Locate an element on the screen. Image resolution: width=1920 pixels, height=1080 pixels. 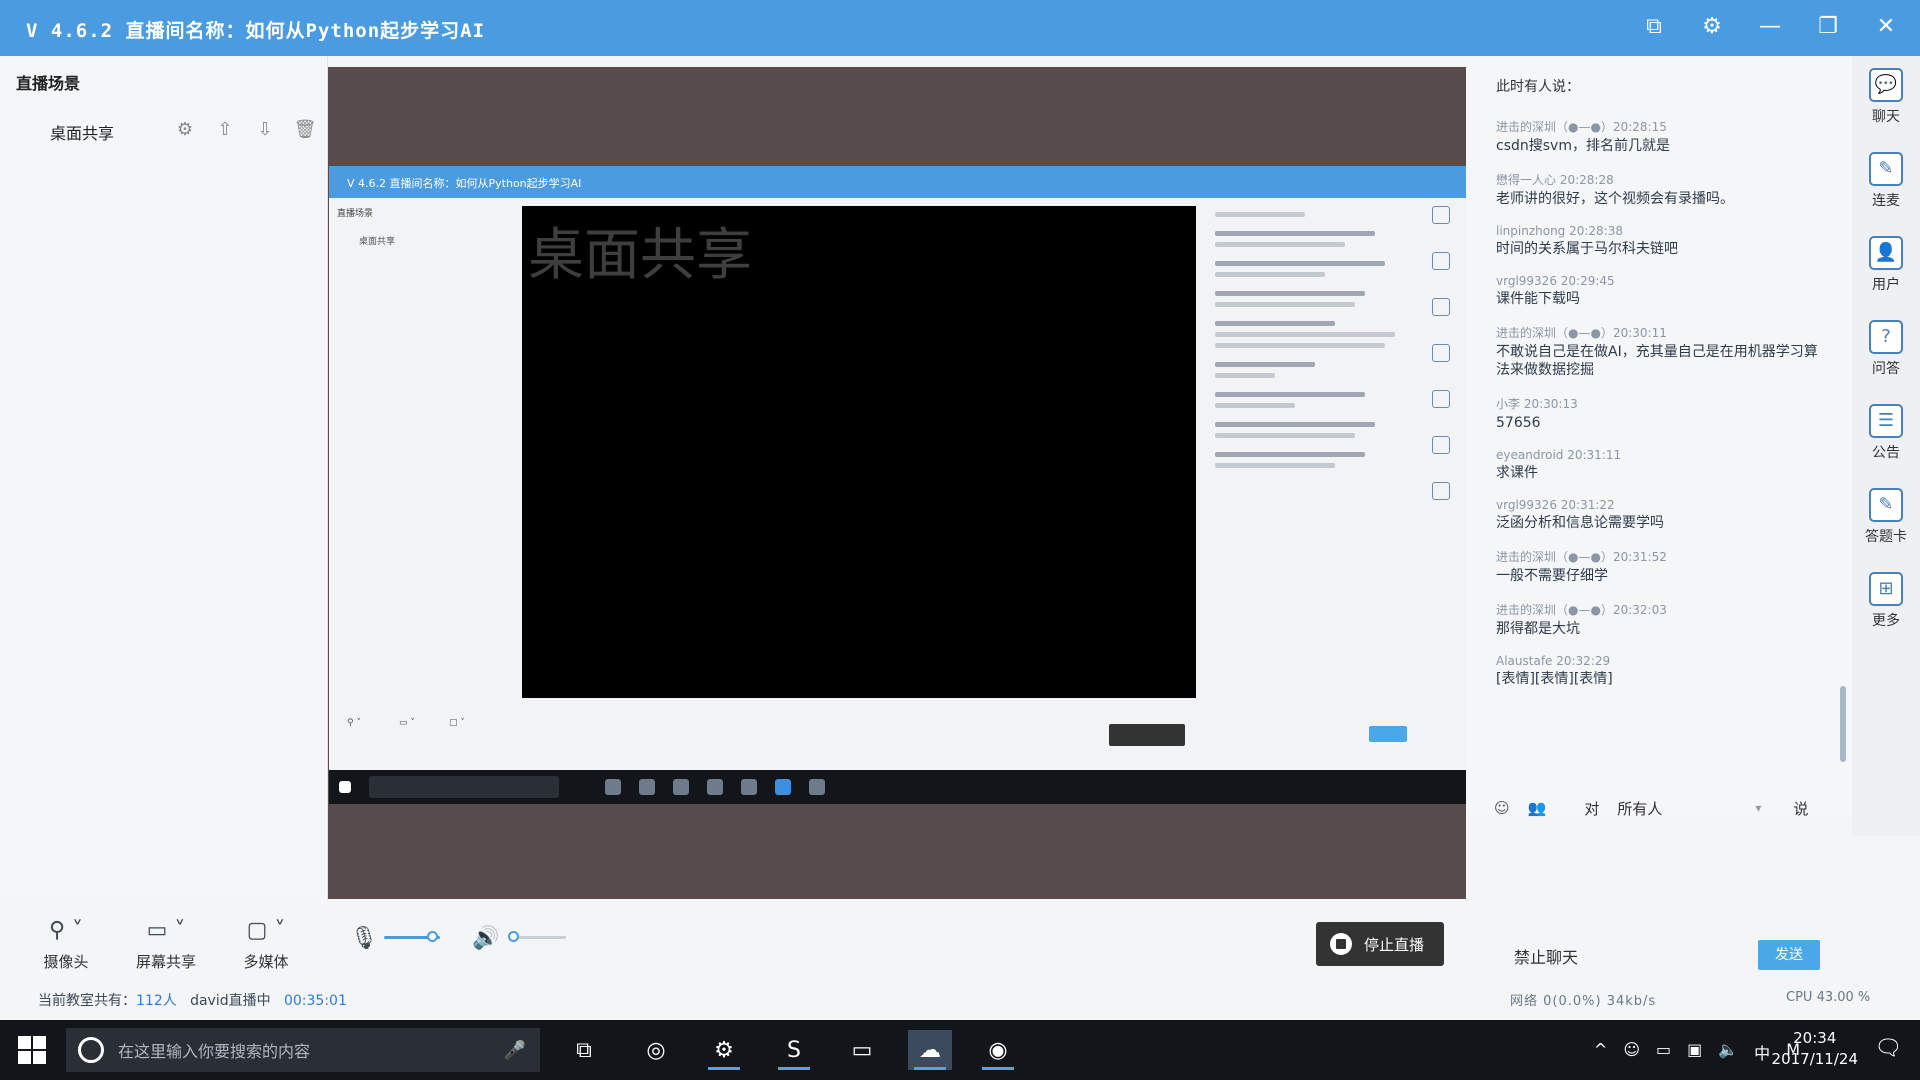
minimize-button: — is located at coordinates (1770, 26).